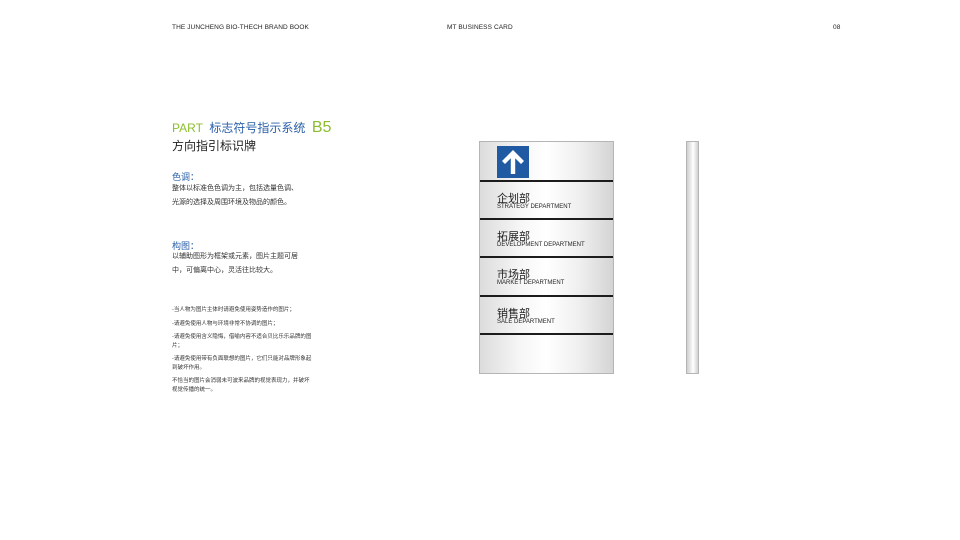 The image size is (960, 540). I want to click on note-3: -请避免使用含义隐悔，借喻内容不适合贝比乐乐品牌的图片；, so click(242, 341).